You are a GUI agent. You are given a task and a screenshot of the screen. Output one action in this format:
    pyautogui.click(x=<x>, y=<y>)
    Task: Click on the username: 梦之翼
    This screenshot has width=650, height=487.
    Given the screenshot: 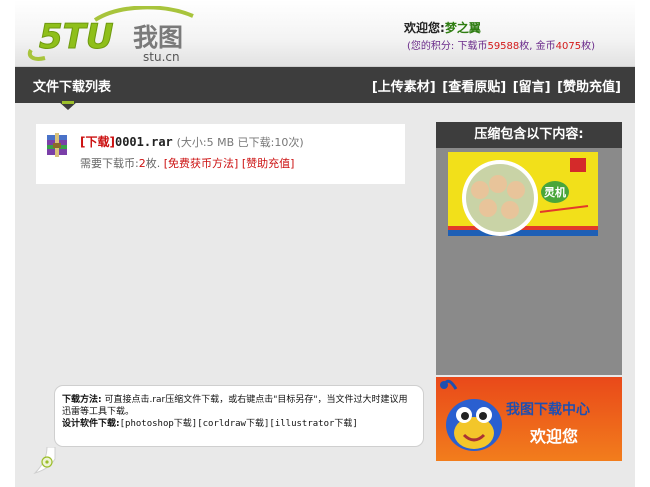 What is the action you would take?
    pyautogui.click(x=463, y=28)
    